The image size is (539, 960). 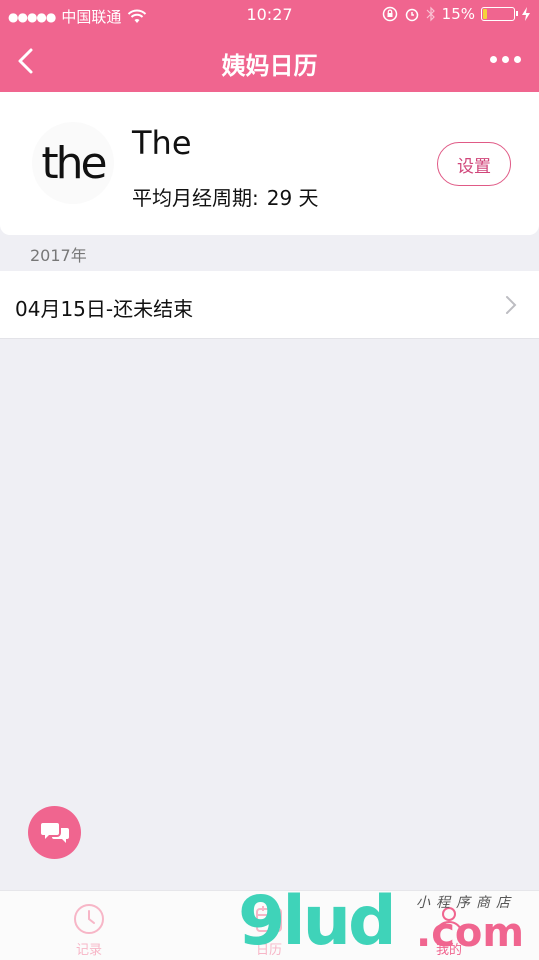 I want to click on more-options-icon, so click(x=505, y=59).